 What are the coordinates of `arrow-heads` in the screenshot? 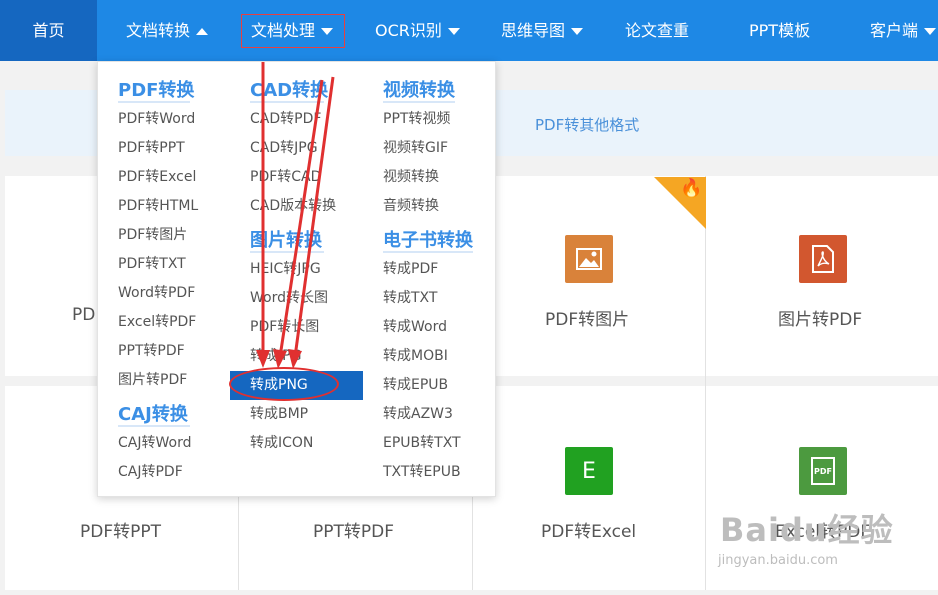 It's located at (279, 359).